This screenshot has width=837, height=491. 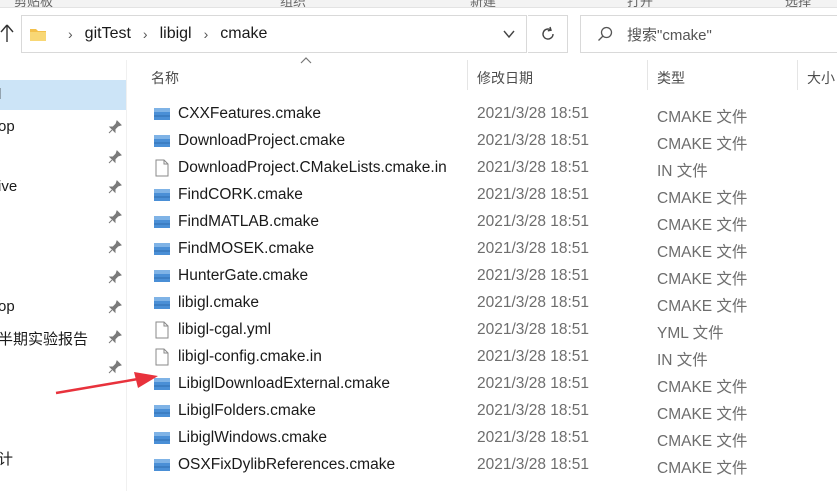 I want to click on refresh-button, so click(x=548, y=34).